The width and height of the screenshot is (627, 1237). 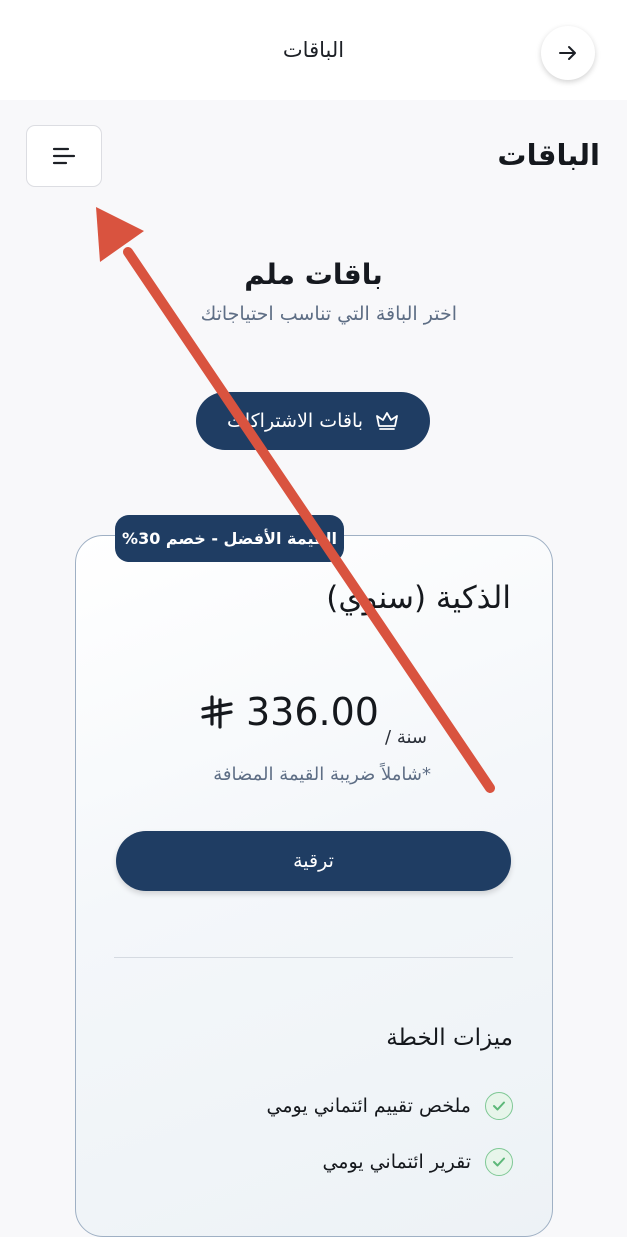 What do you see at coordinates (449, 1038) in the screenshot?
I see `features-title: ميزات الخطة` at bounding box center [449, 1038].